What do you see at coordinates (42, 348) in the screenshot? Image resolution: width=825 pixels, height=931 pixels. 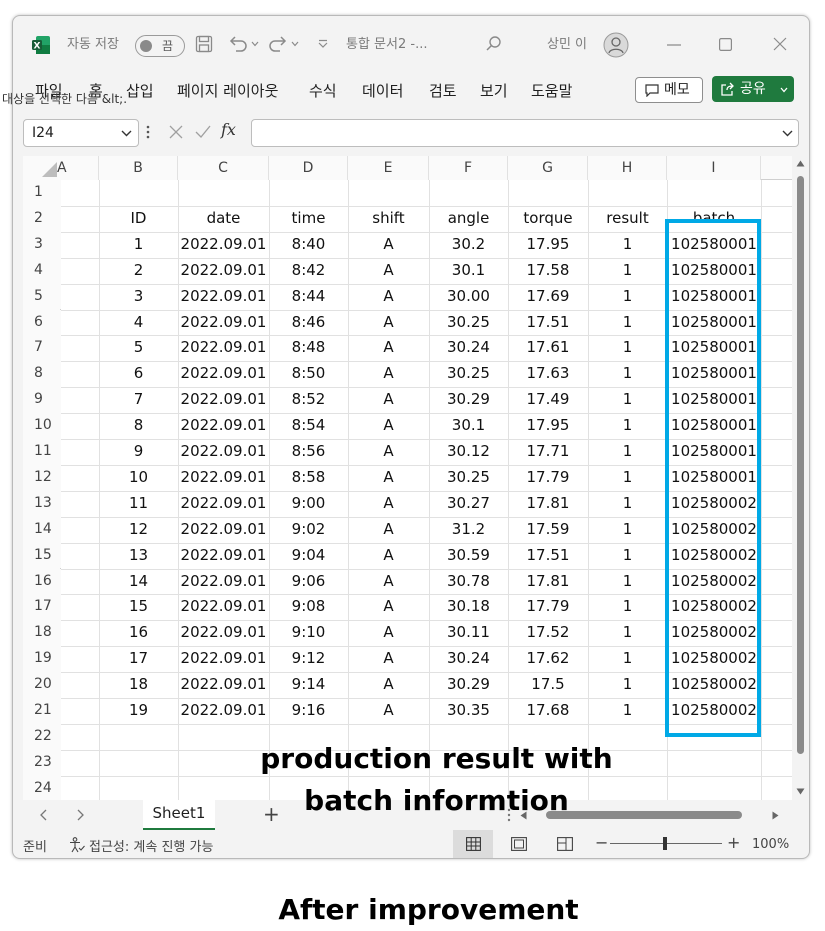 I see `row-header: 7` at bounding box center [42, 348].